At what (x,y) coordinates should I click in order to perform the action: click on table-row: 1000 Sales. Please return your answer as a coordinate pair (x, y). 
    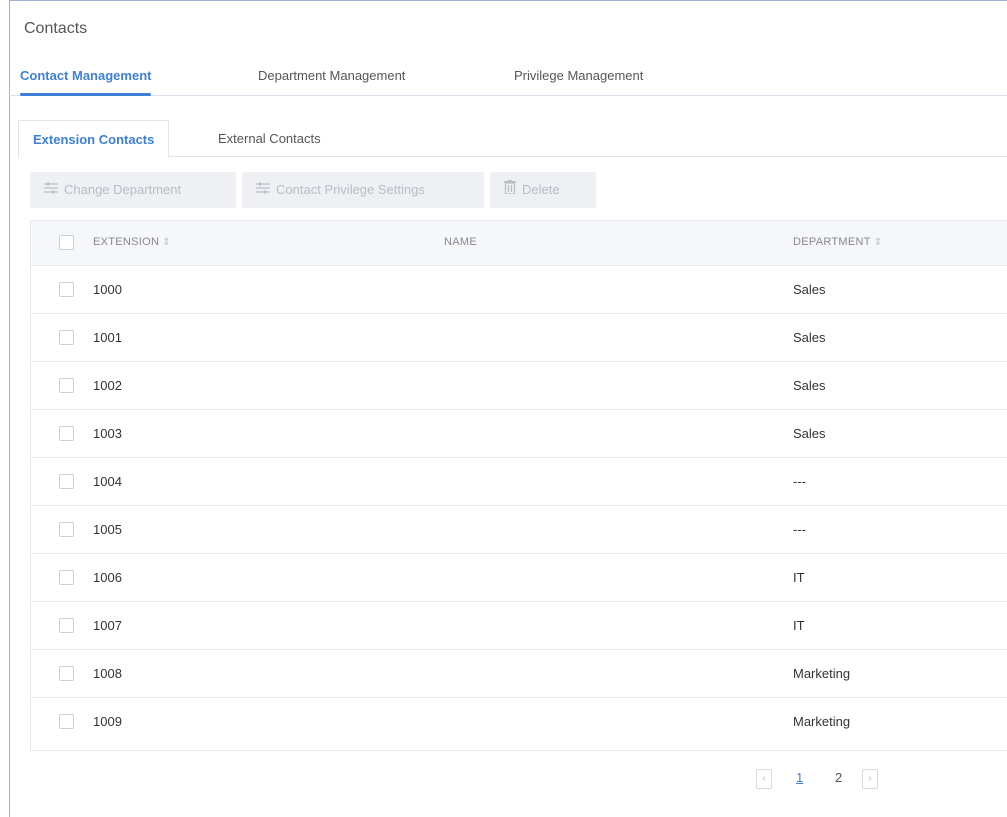
    Looking at the image, I should click on (519, 289).